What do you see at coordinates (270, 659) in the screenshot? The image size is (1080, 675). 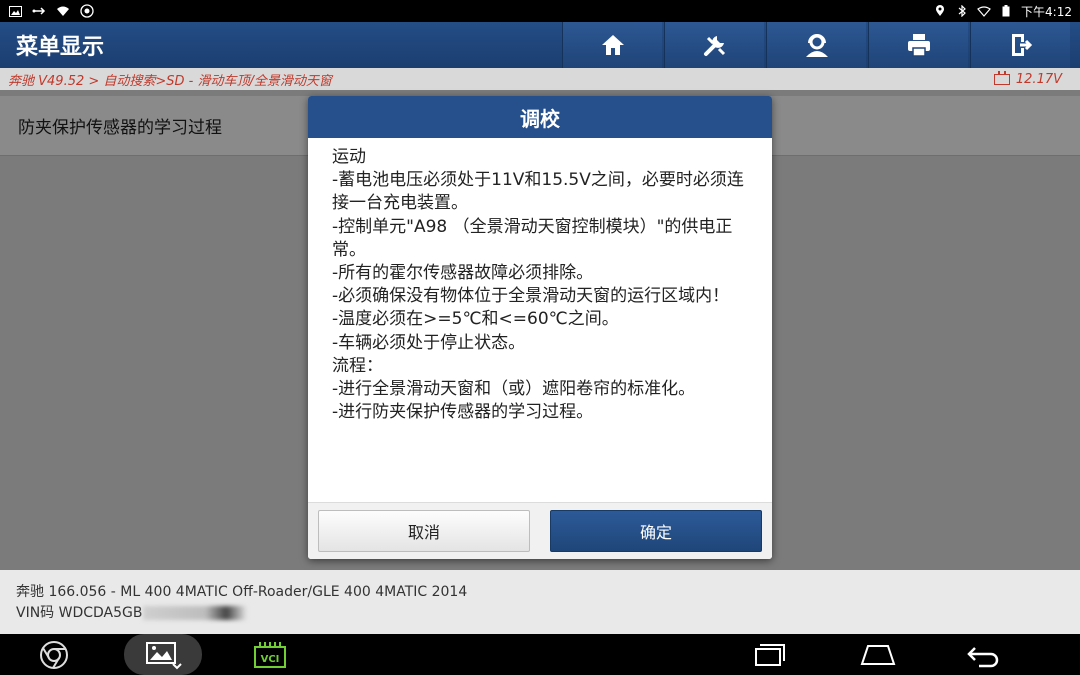 I see `vci-label: VCI` at bounding box center [270, 659].